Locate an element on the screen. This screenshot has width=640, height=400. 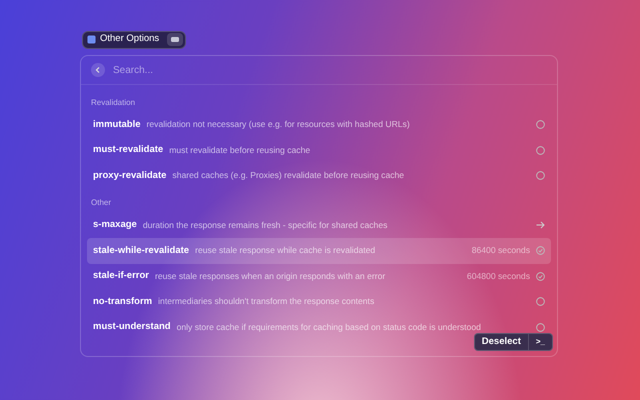
section-header: Revalidation is located at coordinates (113, 102).